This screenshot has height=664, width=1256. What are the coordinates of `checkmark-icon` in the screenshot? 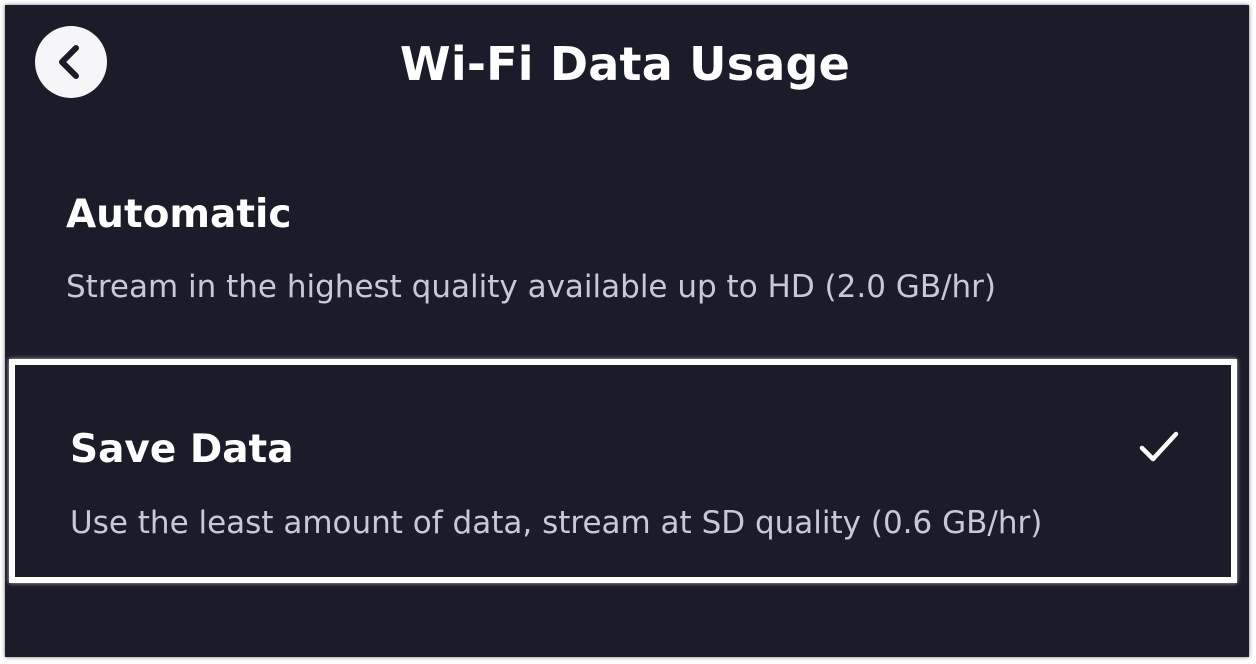 It's located at (1159, 447).